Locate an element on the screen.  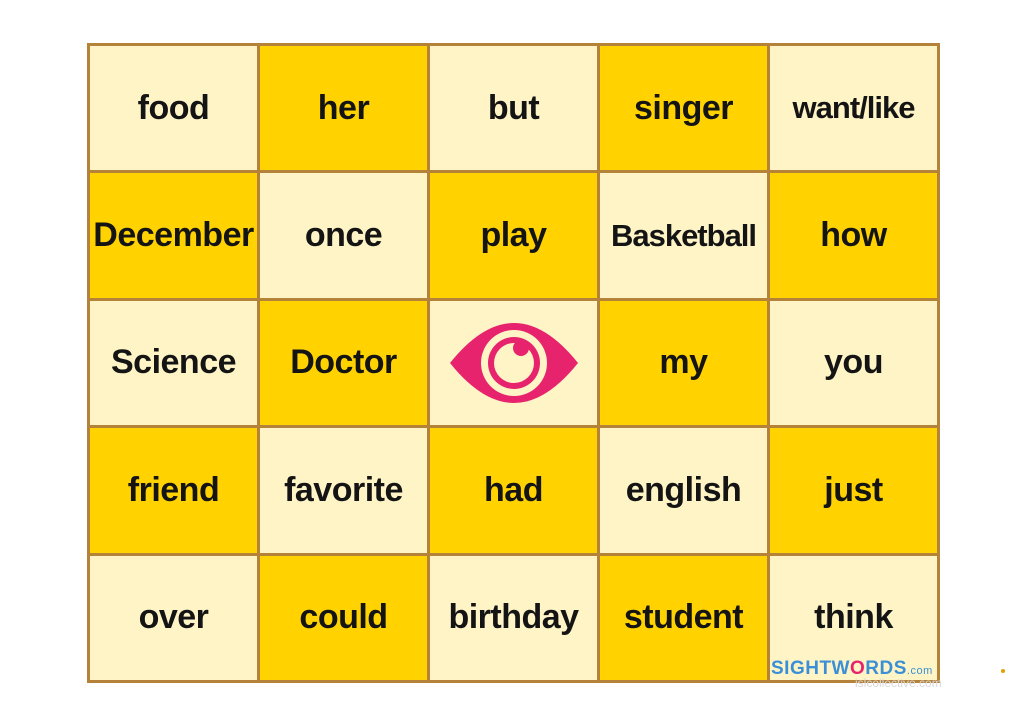
bingo-cell: singer is located at coordinates (683, 108).